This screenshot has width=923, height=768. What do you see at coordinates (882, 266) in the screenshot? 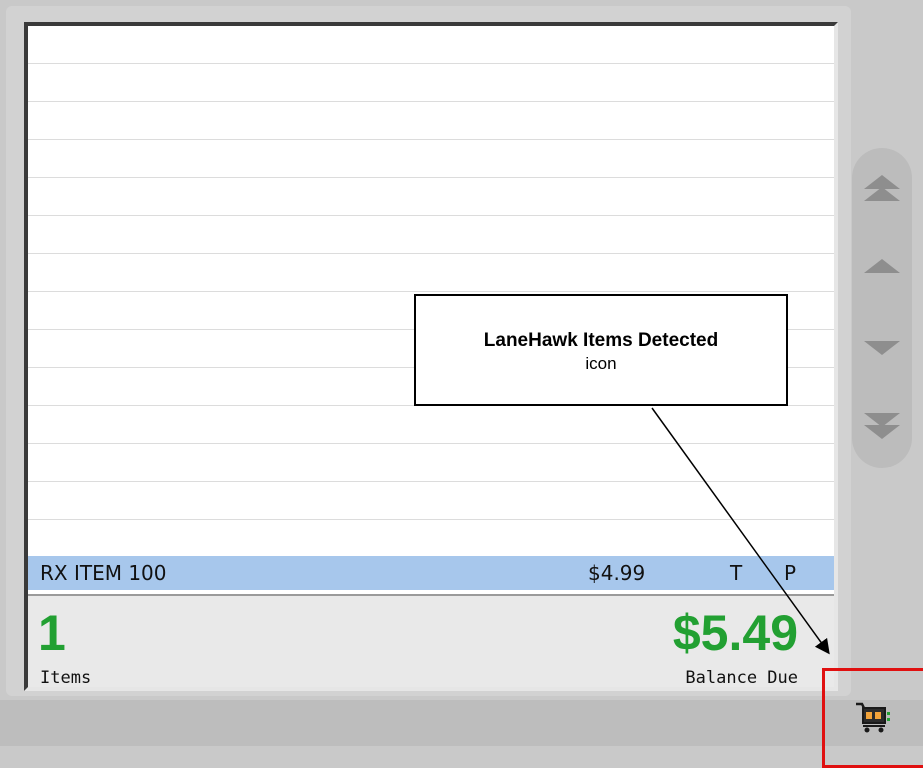
I see `line-up-icon` at bounding box center [882, 266].